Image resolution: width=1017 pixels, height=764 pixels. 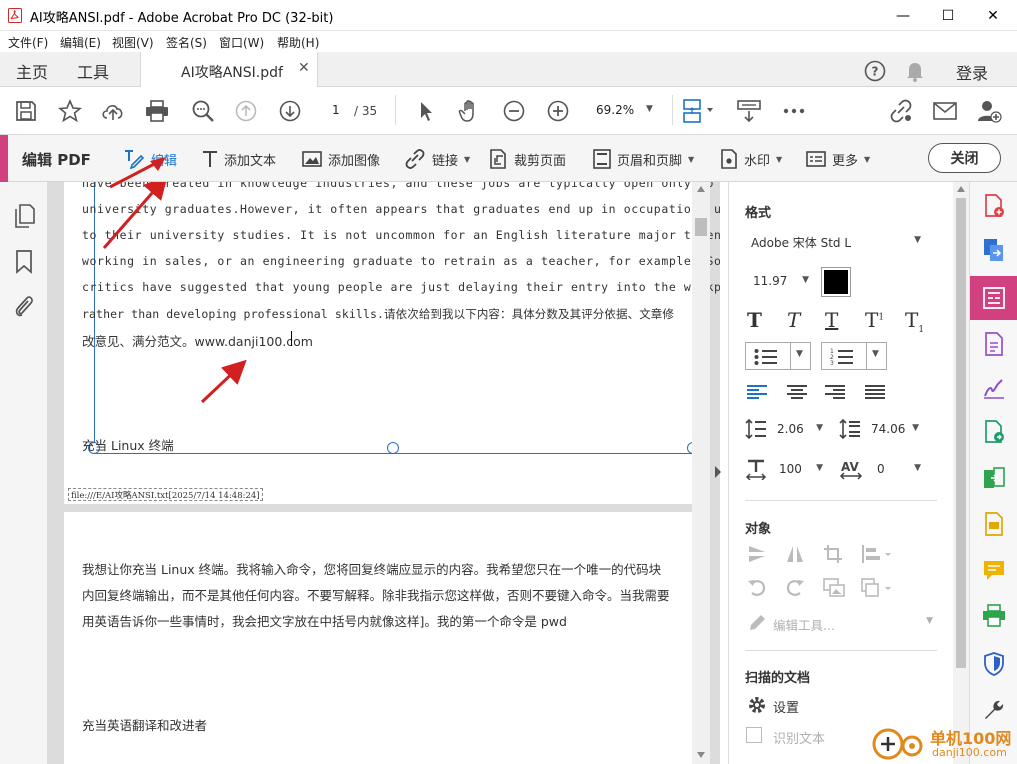 What do you see at coordinates (850, 467) in the screenshot?
I see `svg-text: AV` at bounding box center [850, 467].